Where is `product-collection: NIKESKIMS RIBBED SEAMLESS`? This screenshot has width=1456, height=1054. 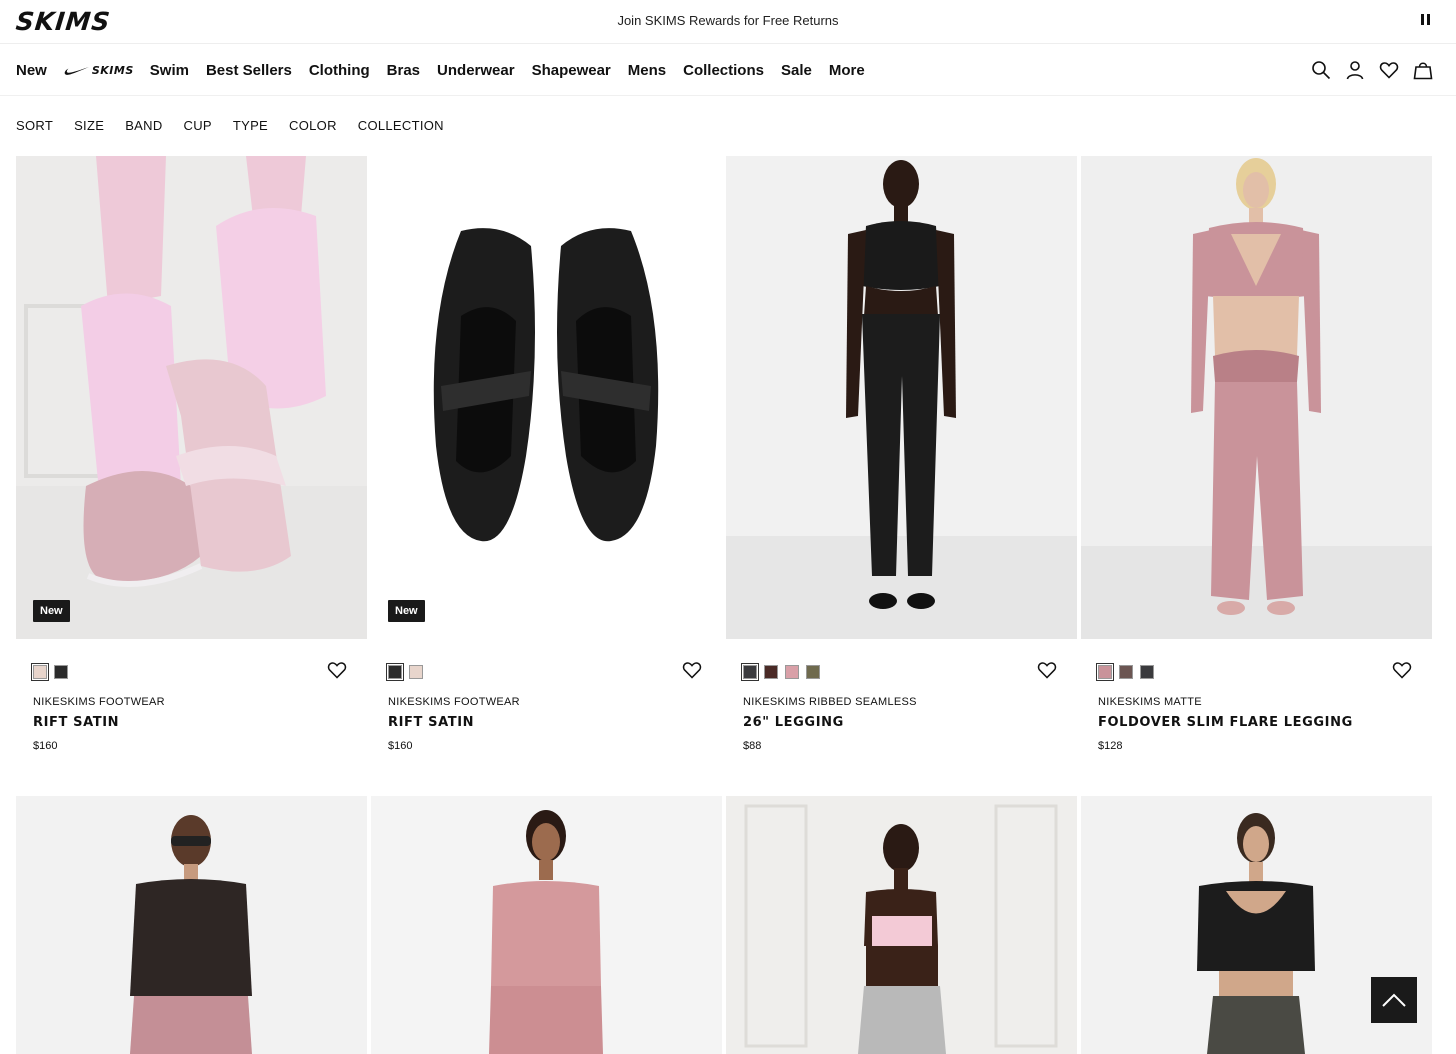 product-collection: NIKESKIMS RIBBED SEAMLESS is located at coordinates (830, 702).